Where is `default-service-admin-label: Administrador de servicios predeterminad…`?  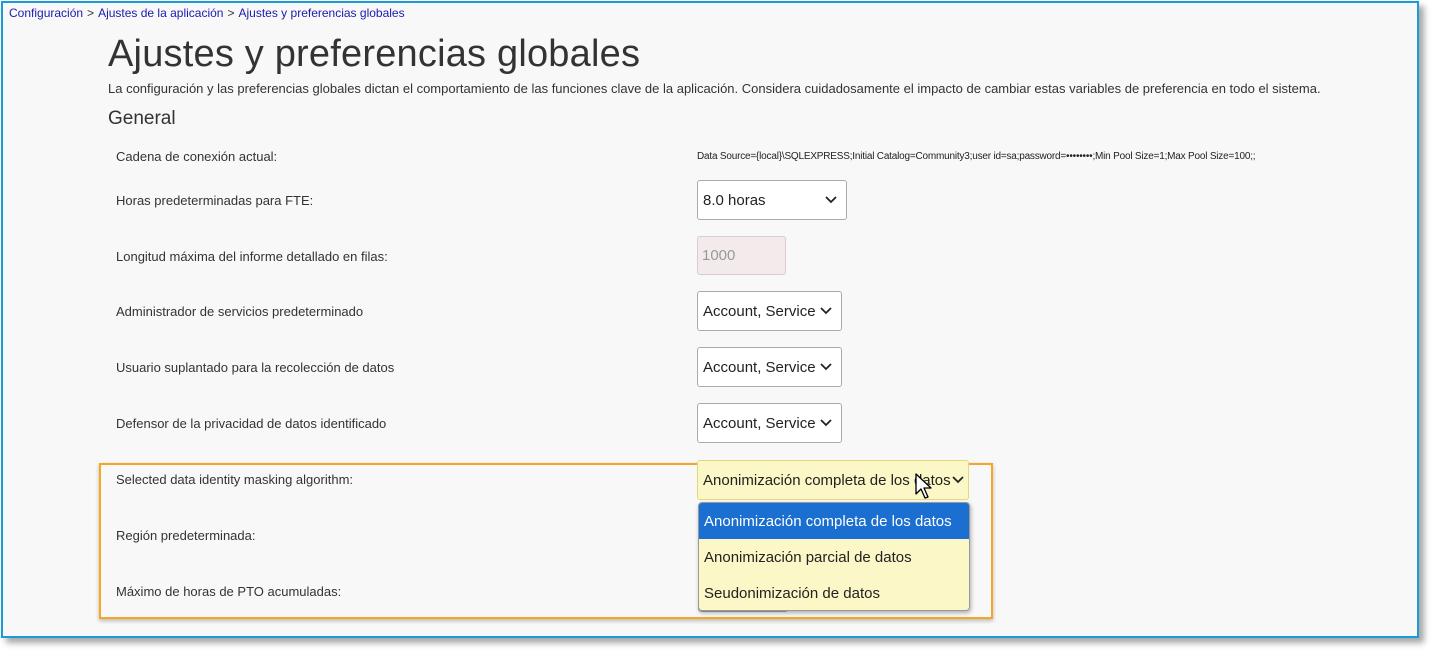
default-service-admin-label: Administrador de servicios predeterminad… is located at coordinates (240, 311).